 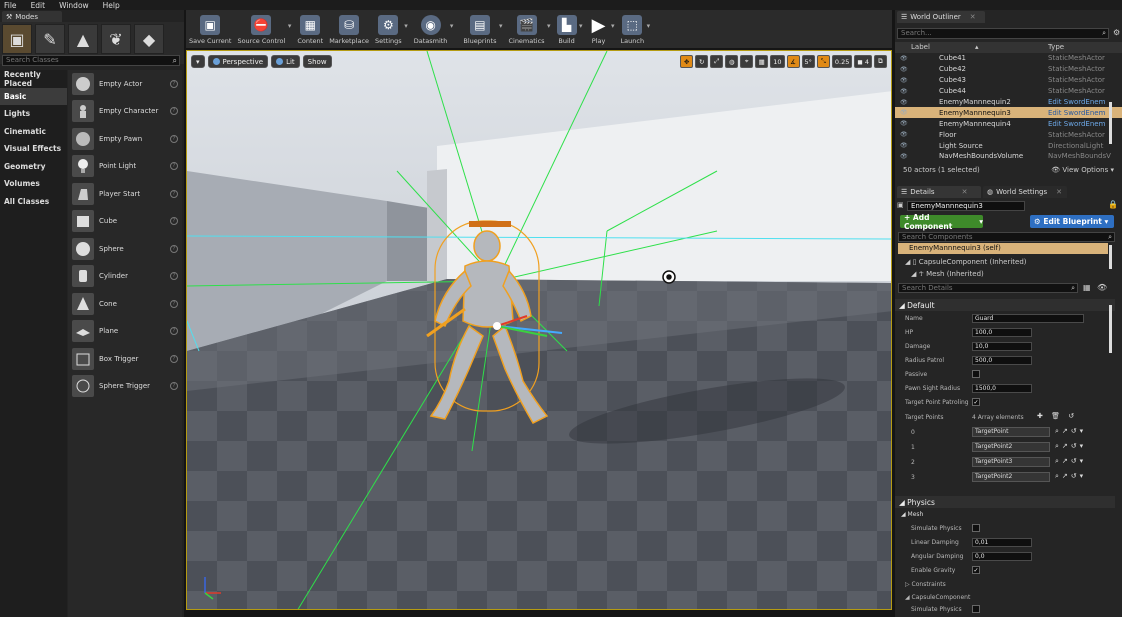 I want to click on category-geometry: Geometry, so click(x=33, y=167).